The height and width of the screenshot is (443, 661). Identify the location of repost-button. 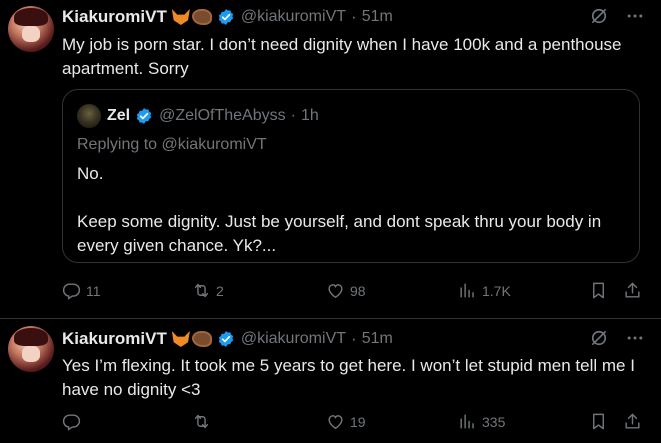
(204, 421).